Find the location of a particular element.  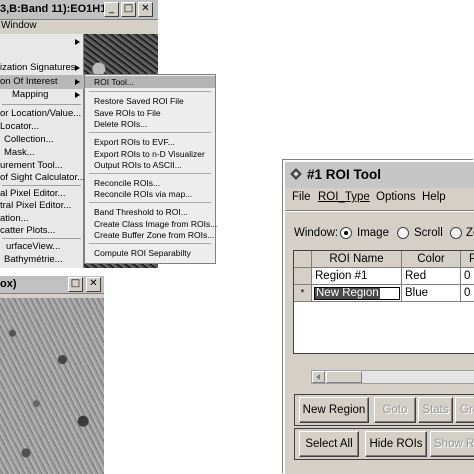

radio-zoom is located at coordinates (456, 233).